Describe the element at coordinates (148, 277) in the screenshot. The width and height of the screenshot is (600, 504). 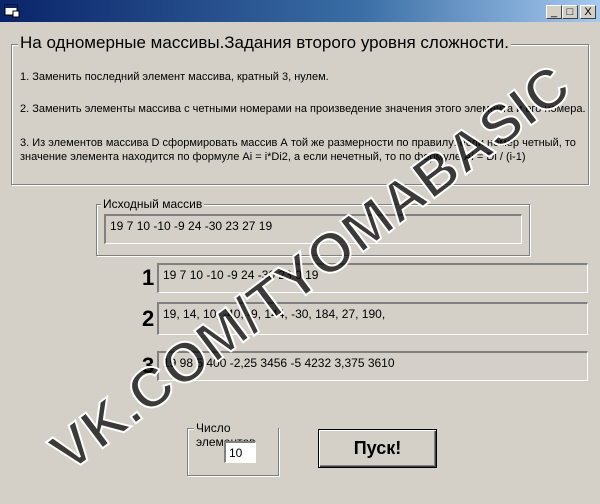
I see `result-1-number: 1` at that location.